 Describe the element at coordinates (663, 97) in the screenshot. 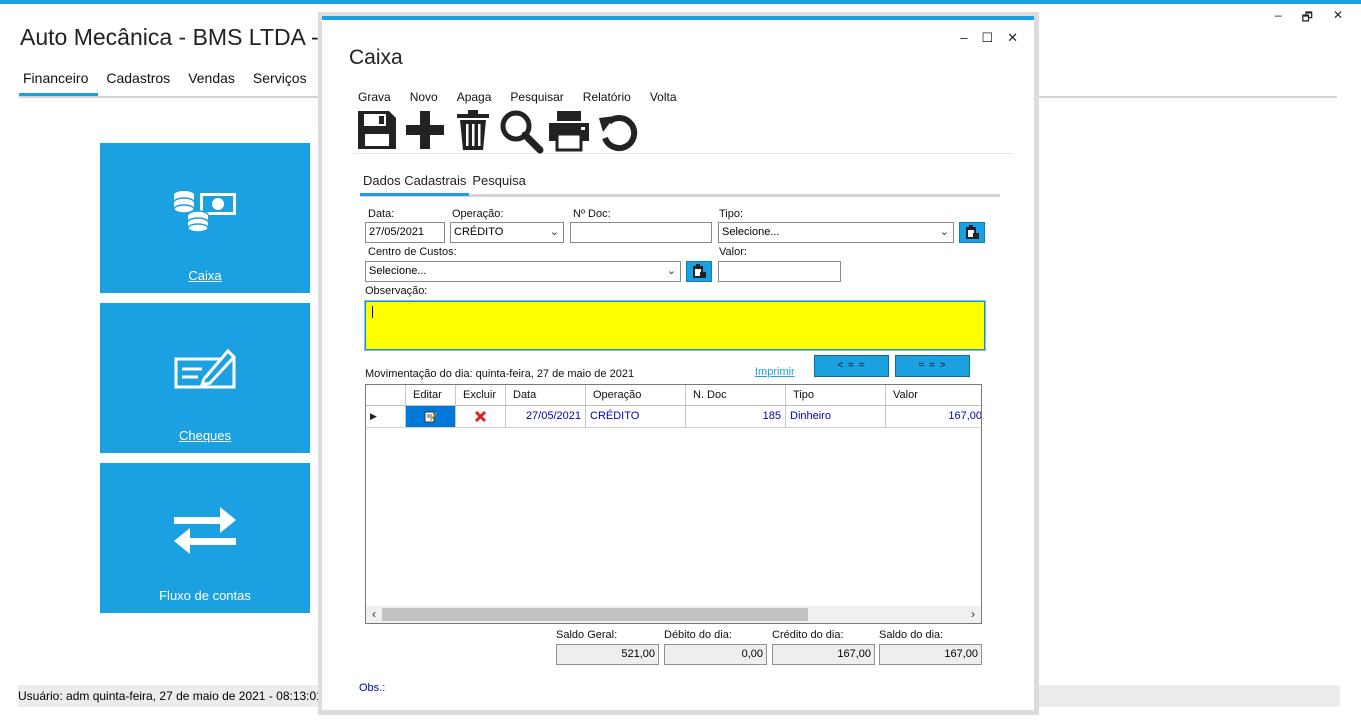

I see `menu-volta: Volta` at that location.